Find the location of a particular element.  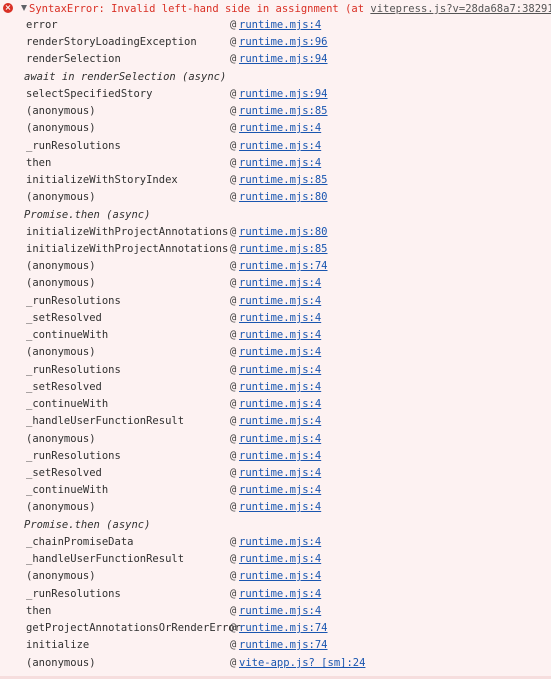

frame-function-name: error is located at coordinates (42, 25).